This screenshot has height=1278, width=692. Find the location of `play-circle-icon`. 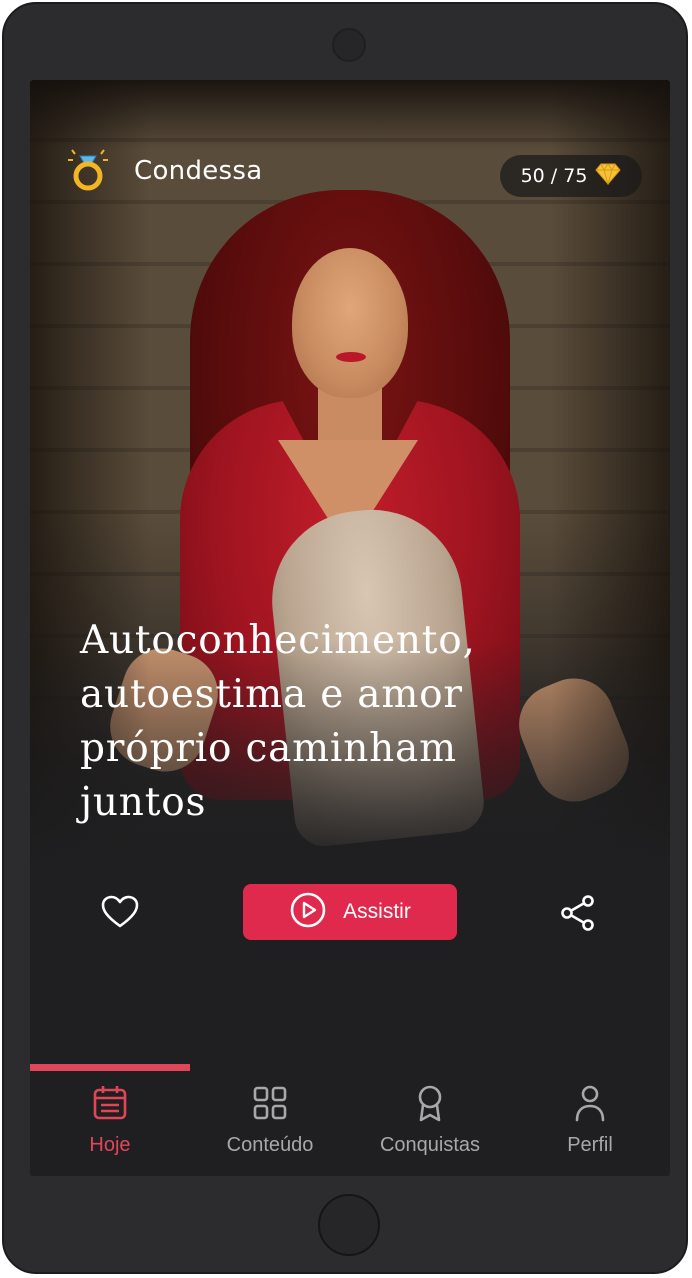

play-circle-icon is located at coordinates (308, 912).